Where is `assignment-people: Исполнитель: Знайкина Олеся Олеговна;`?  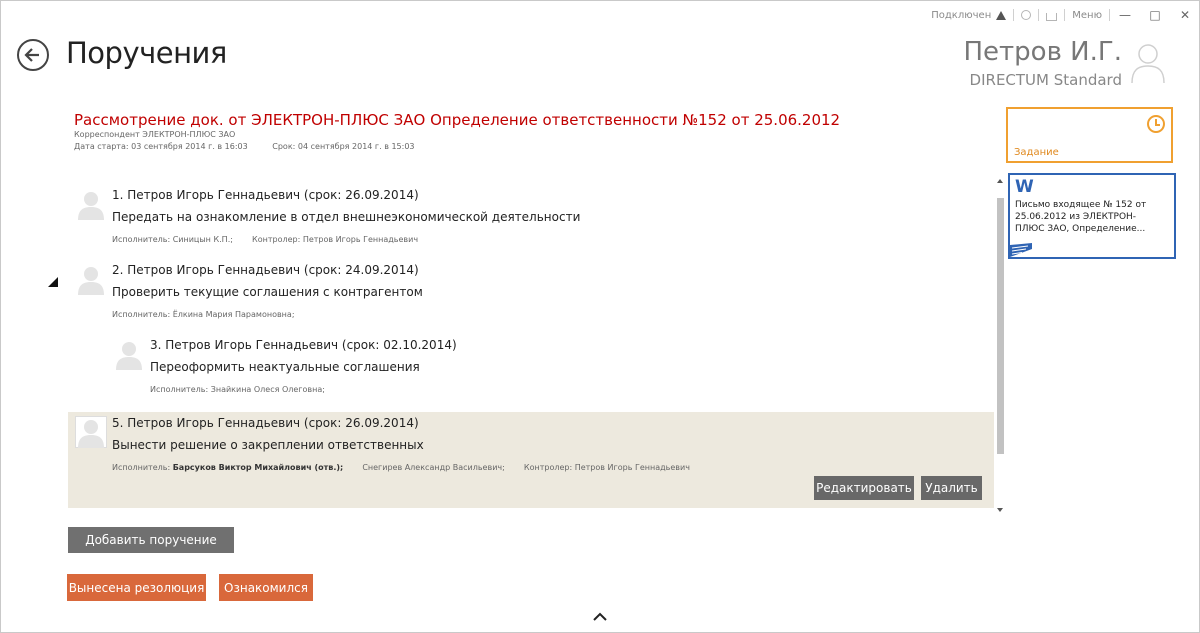
assignment-people: Исполнитель: Знайкина Олеся Олеговна; is located at coordinates (237, 389).